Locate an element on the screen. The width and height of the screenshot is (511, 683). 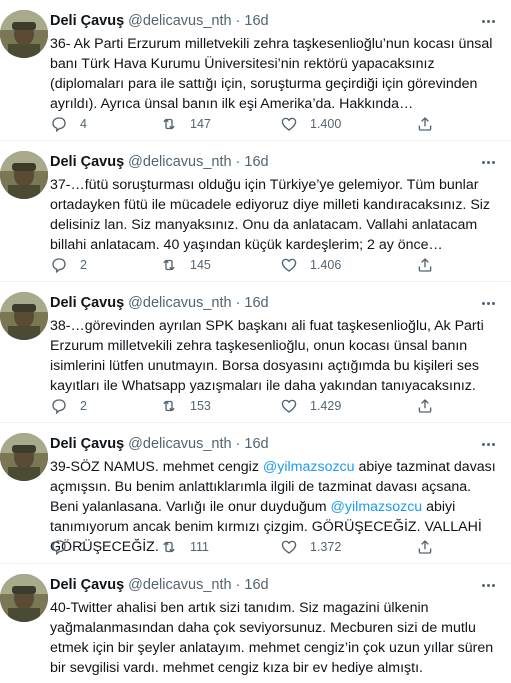
retweet-button: 153 is located at coordinates (185, 406).